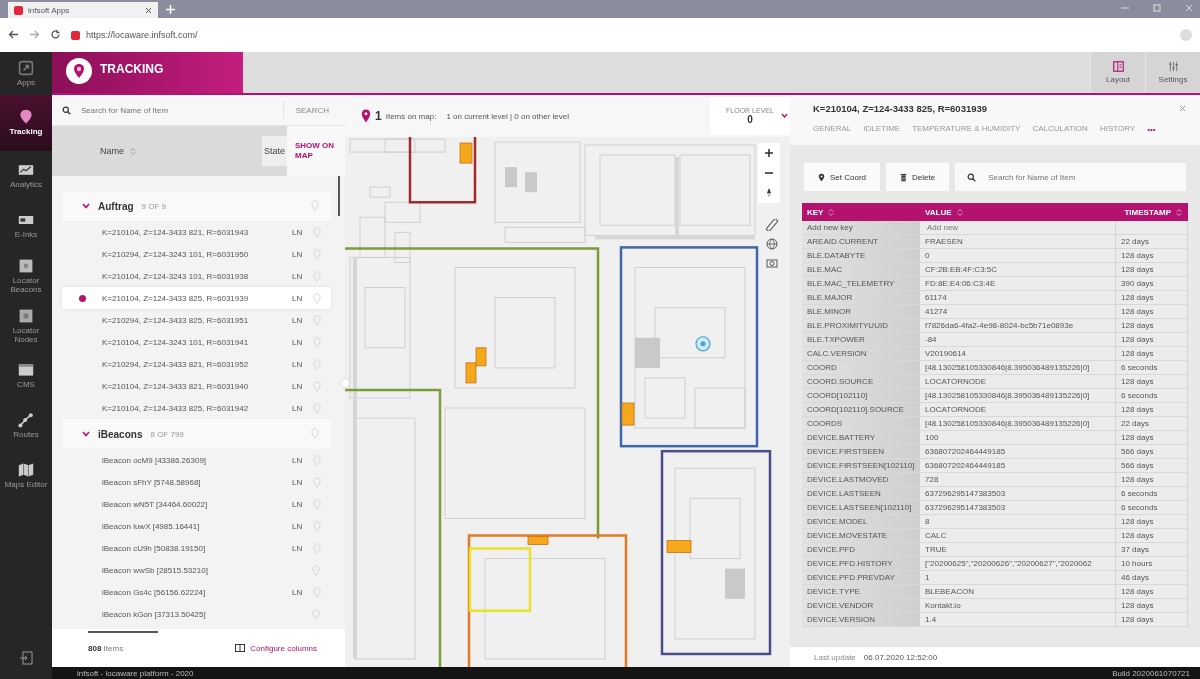 The height and width of the screenshot is (679, 1200). I want to click on location-marker-icon, so click(703, 344).